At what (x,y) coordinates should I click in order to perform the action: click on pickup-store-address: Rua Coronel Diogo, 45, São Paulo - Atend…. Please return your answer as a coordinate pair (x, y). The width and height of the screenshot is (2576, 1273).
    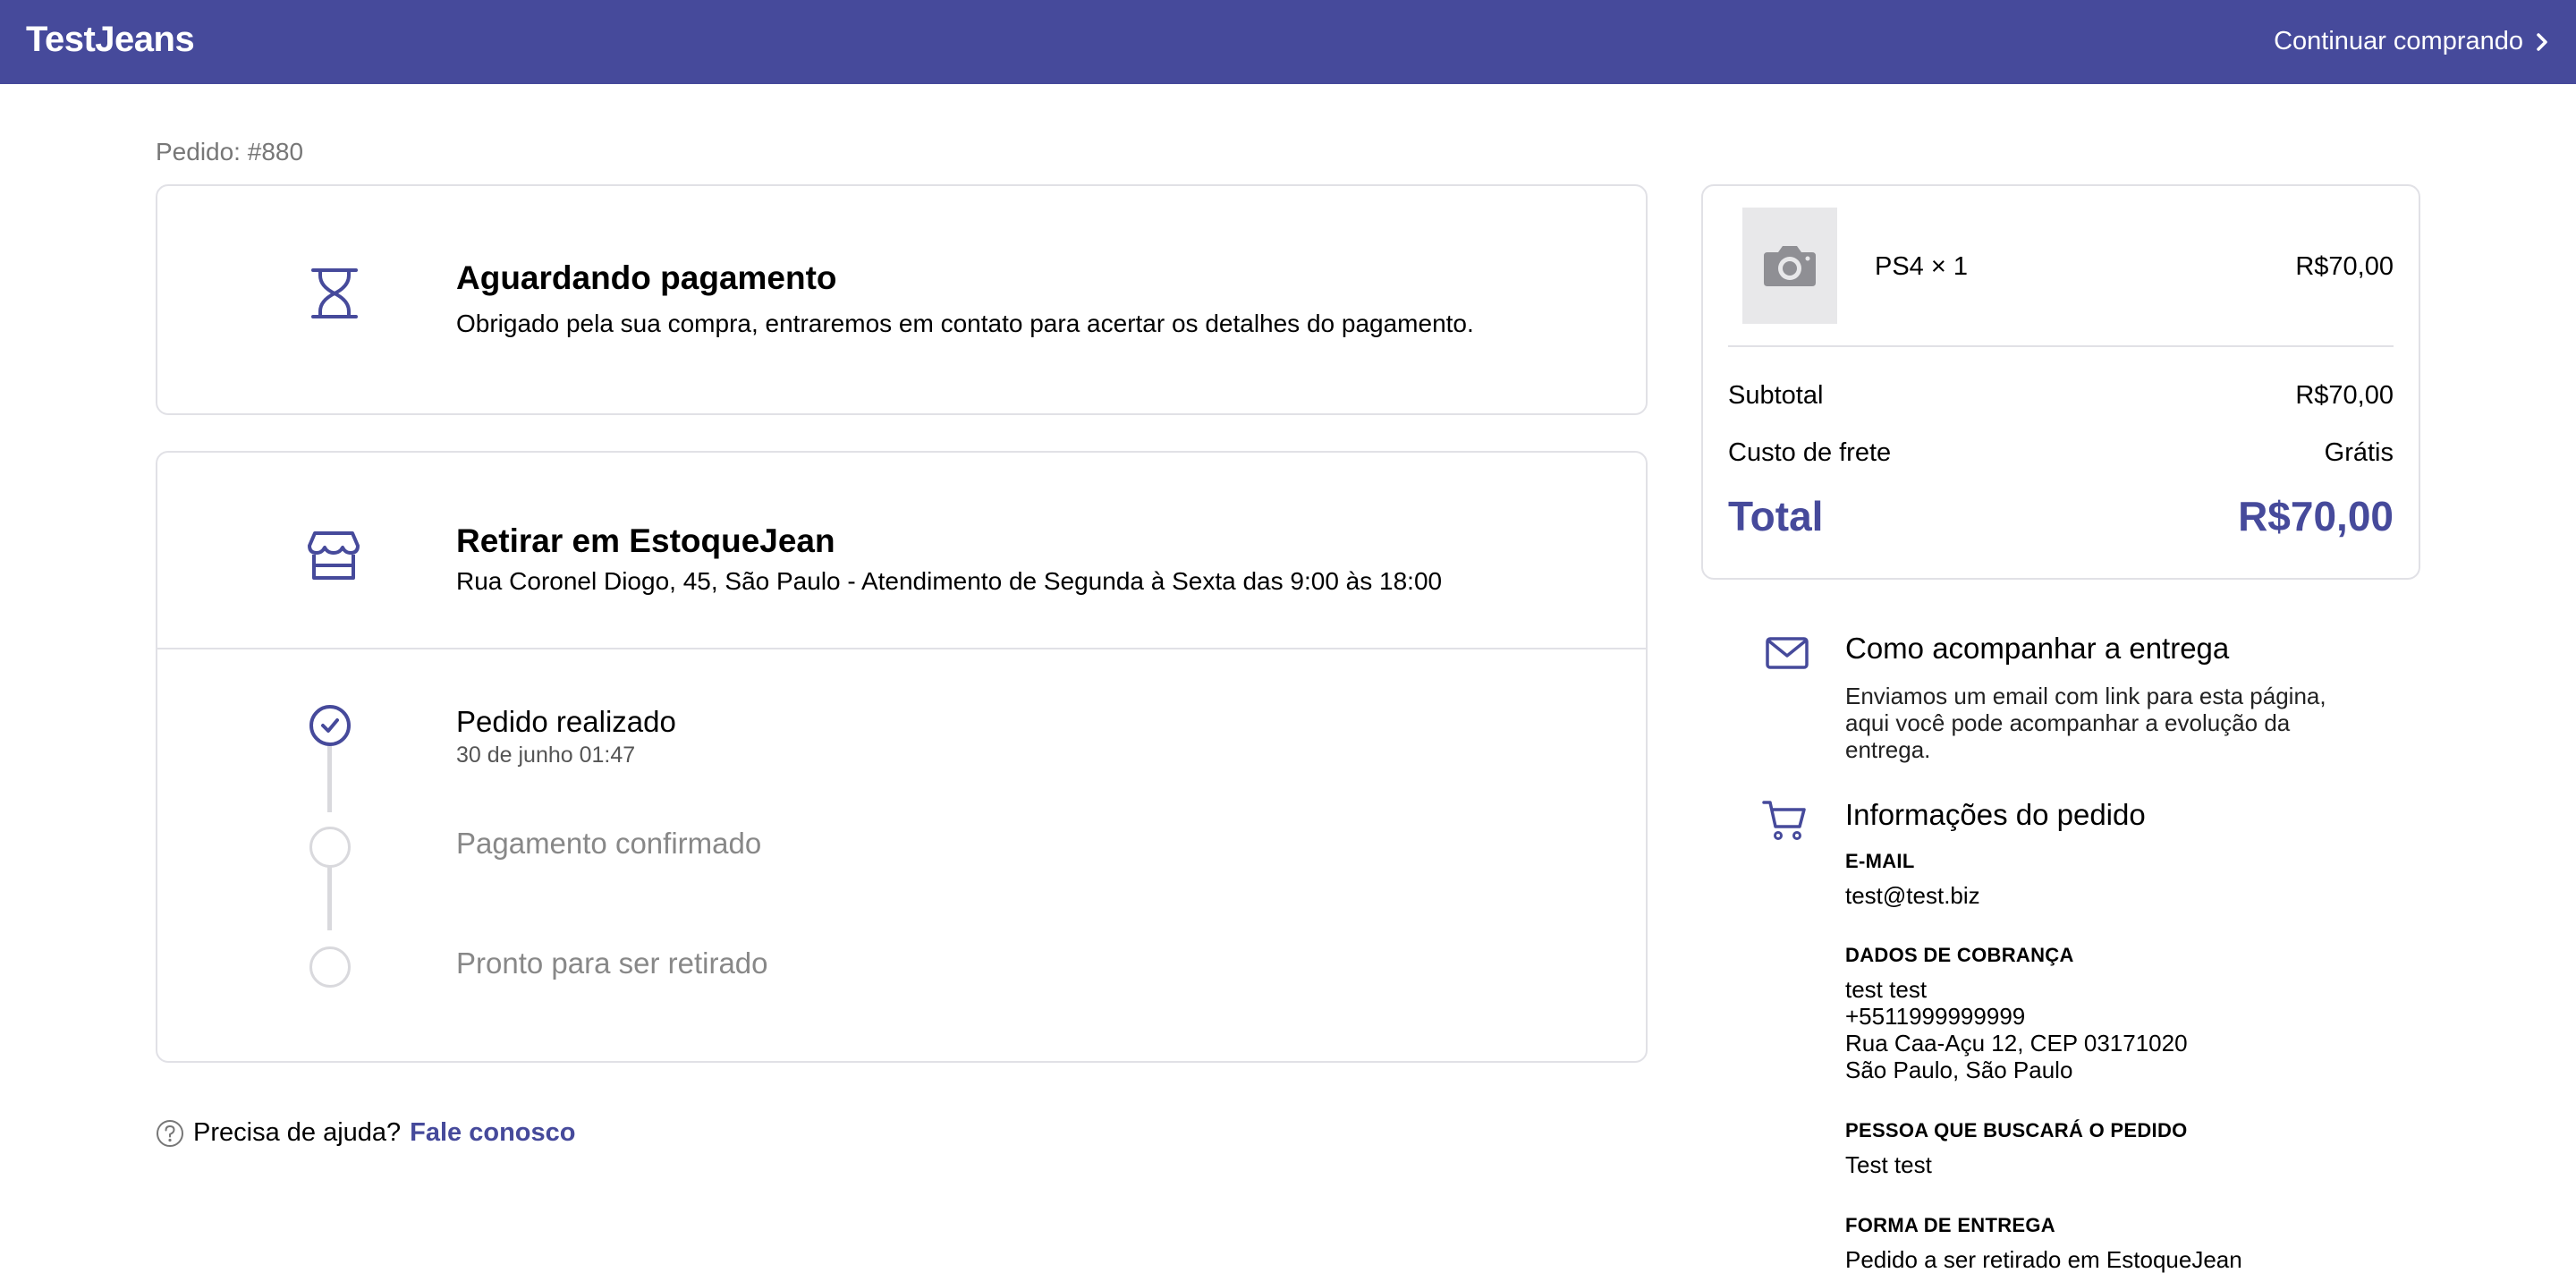
    Looking at the image, I should click on (949, 581).